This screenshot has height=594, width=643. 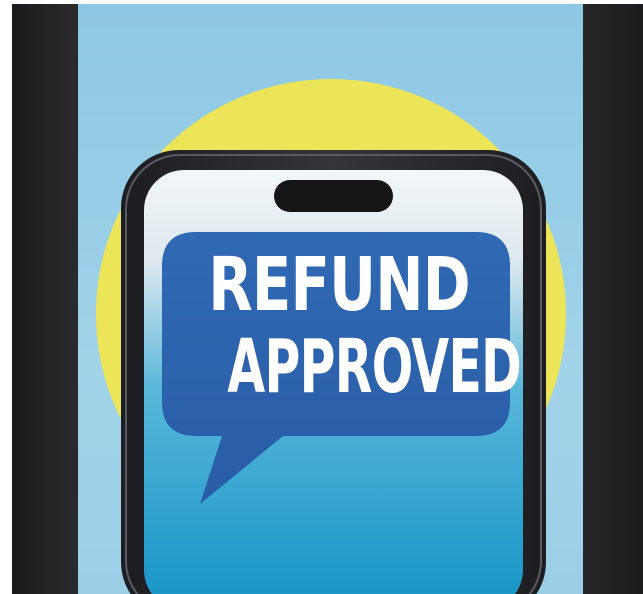 I want to click on left-dark-bar, so click(x=45, y=299).